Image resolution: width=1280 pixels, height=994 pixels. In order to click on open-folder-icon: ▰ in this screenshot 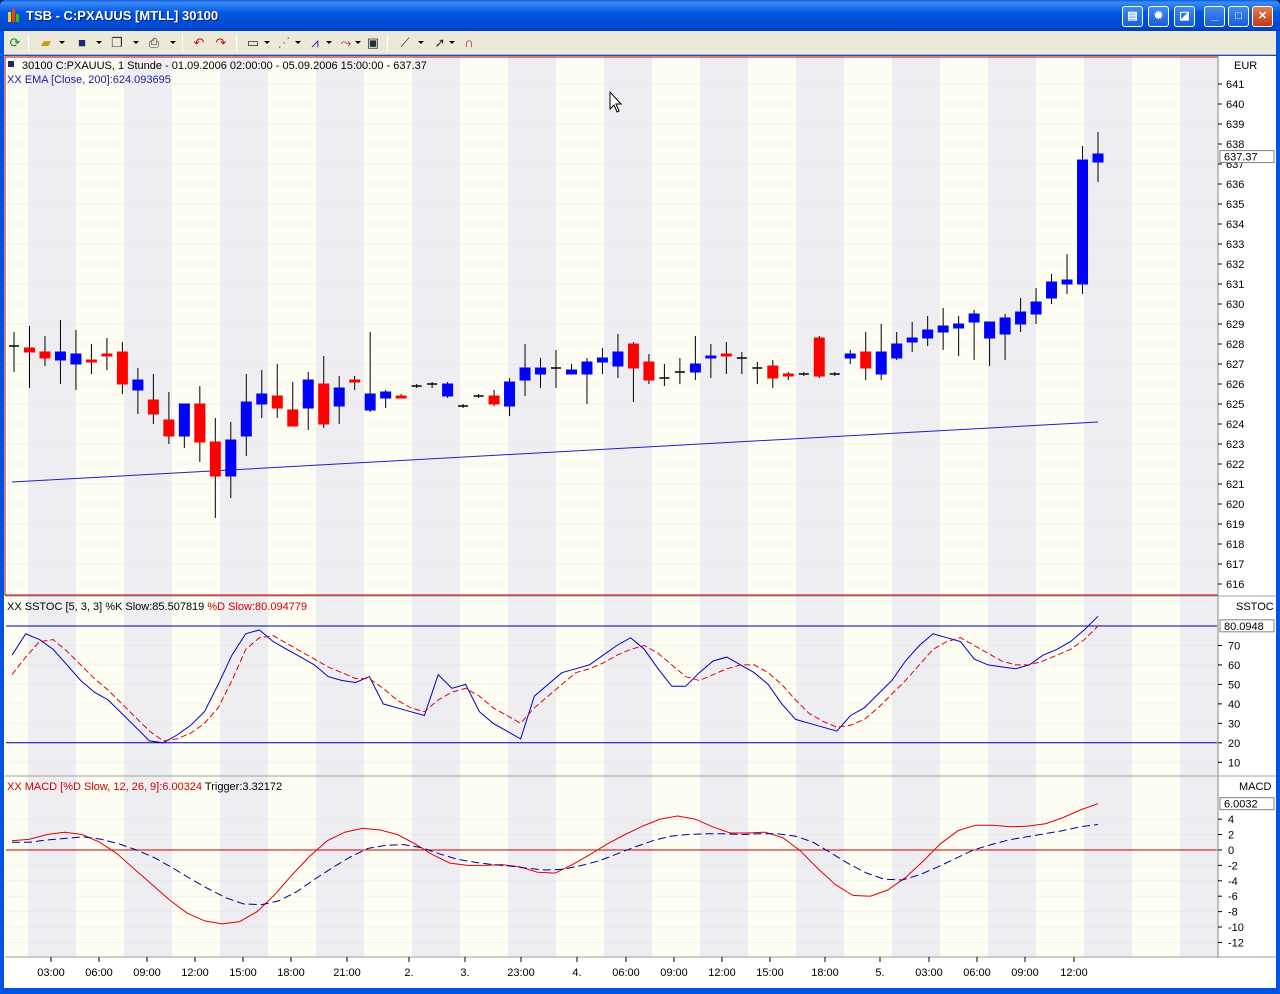, I will do `click(46, 43)`.